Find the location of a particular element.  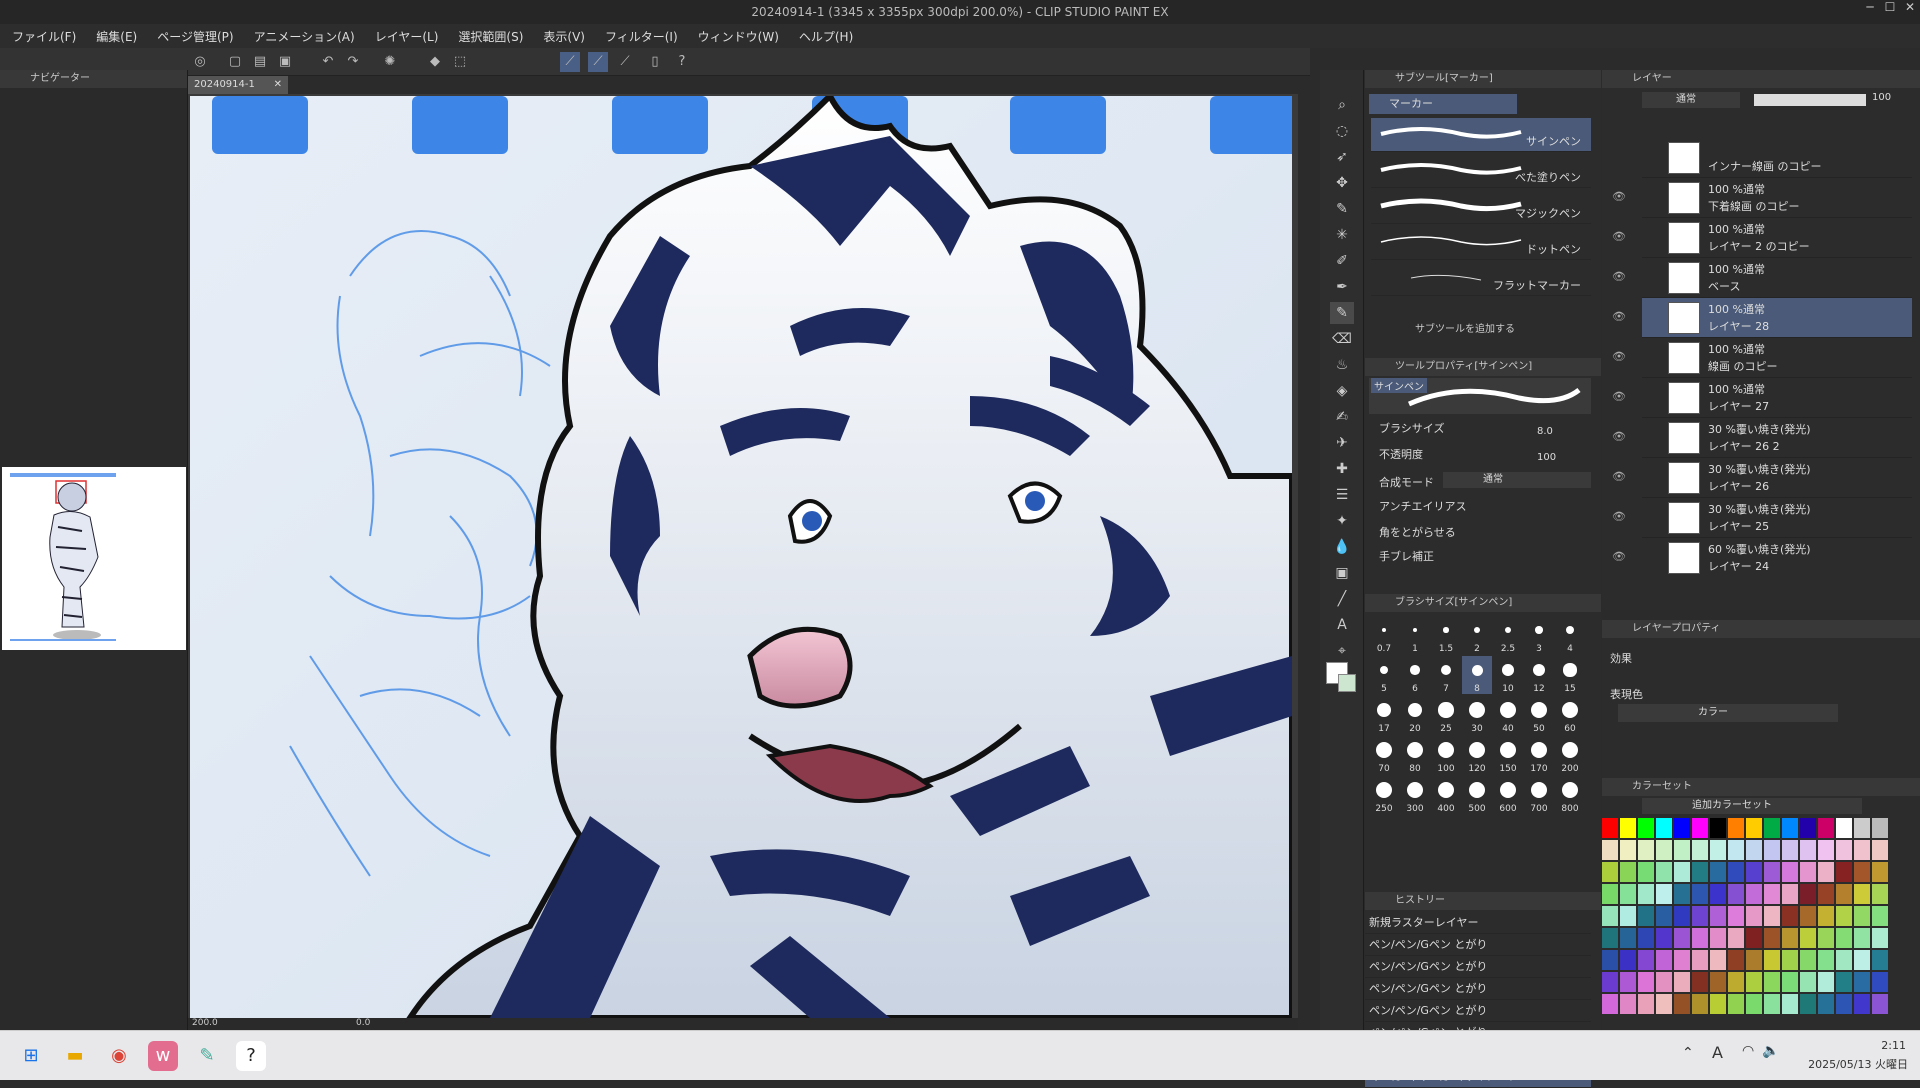

magic-wand-icon: ✳ is located at coordinates (1342, 235).